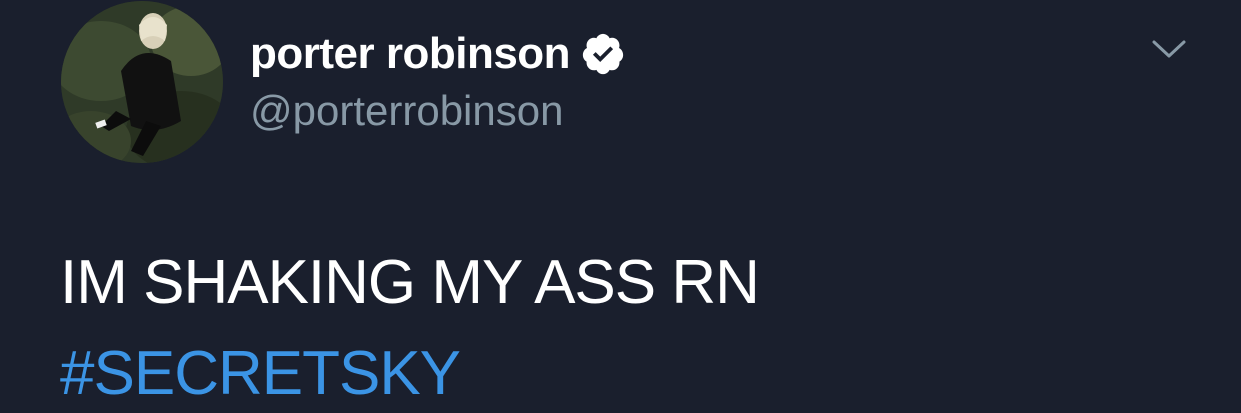 The width and height of the screenshot is (1241, 413). Describe the element at coordinates (1169, 49) in the screenshot. I see `chevron-down-icon` at that location.